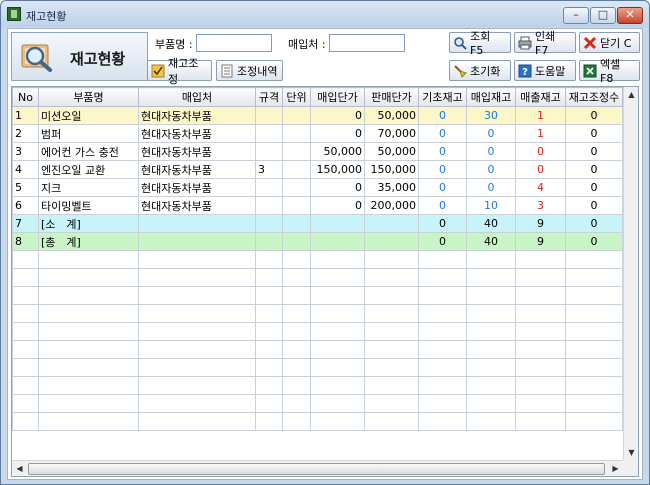  I want to click on cell-name: 미션오일, so click(88, 115).